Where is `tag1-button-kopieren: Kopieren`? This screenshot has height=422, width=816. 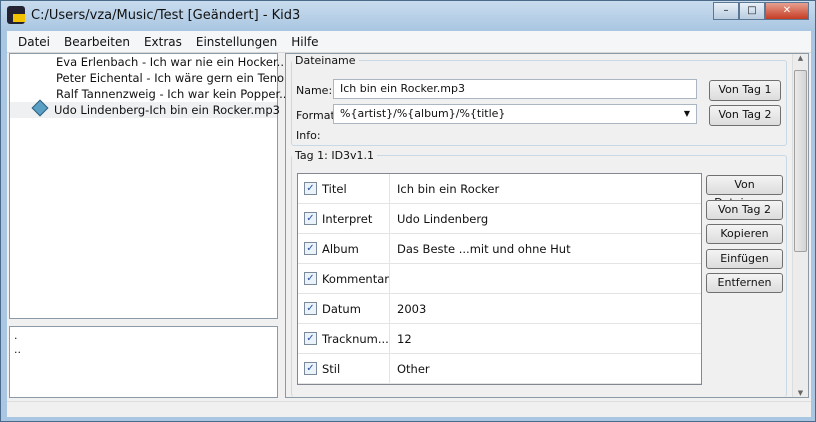
tag1-button-kopieren: Kopieren is located at coordinates (744, 234).